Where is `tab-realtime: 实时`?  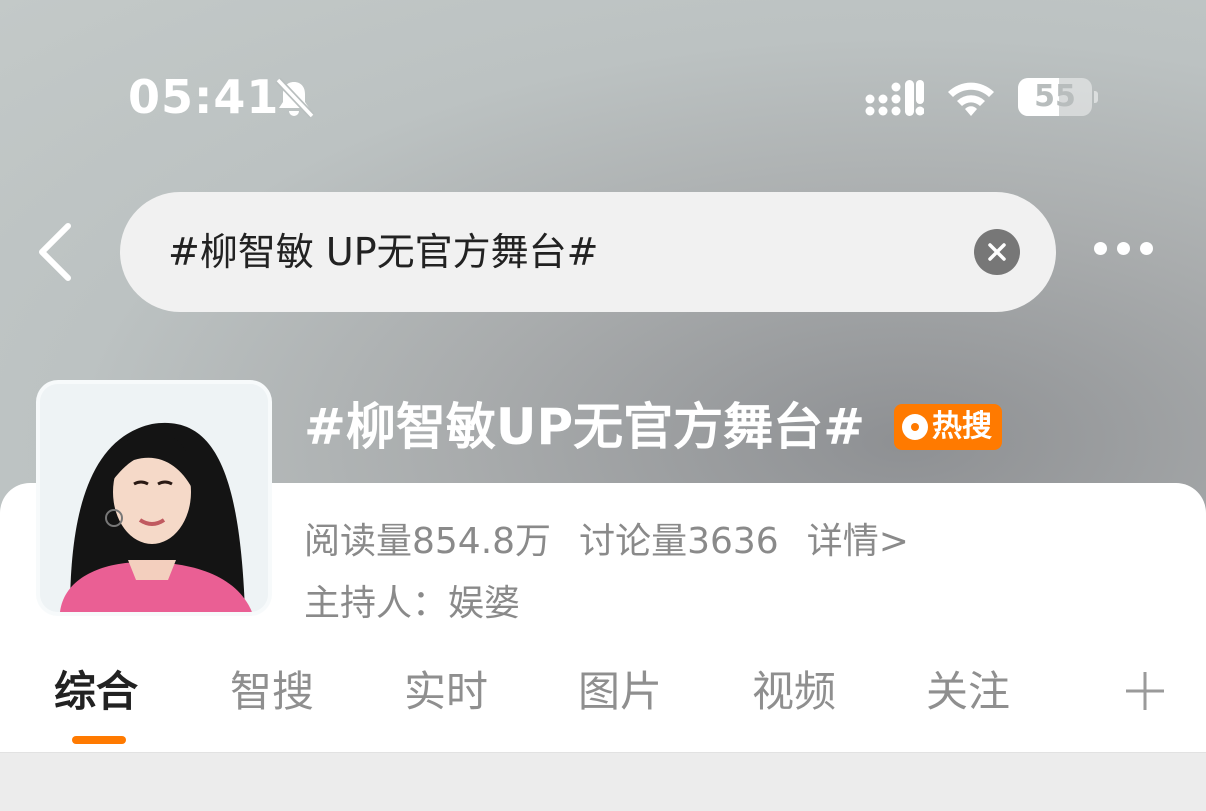 tab-realtime: 实时 is located at coordinates (446, 692).